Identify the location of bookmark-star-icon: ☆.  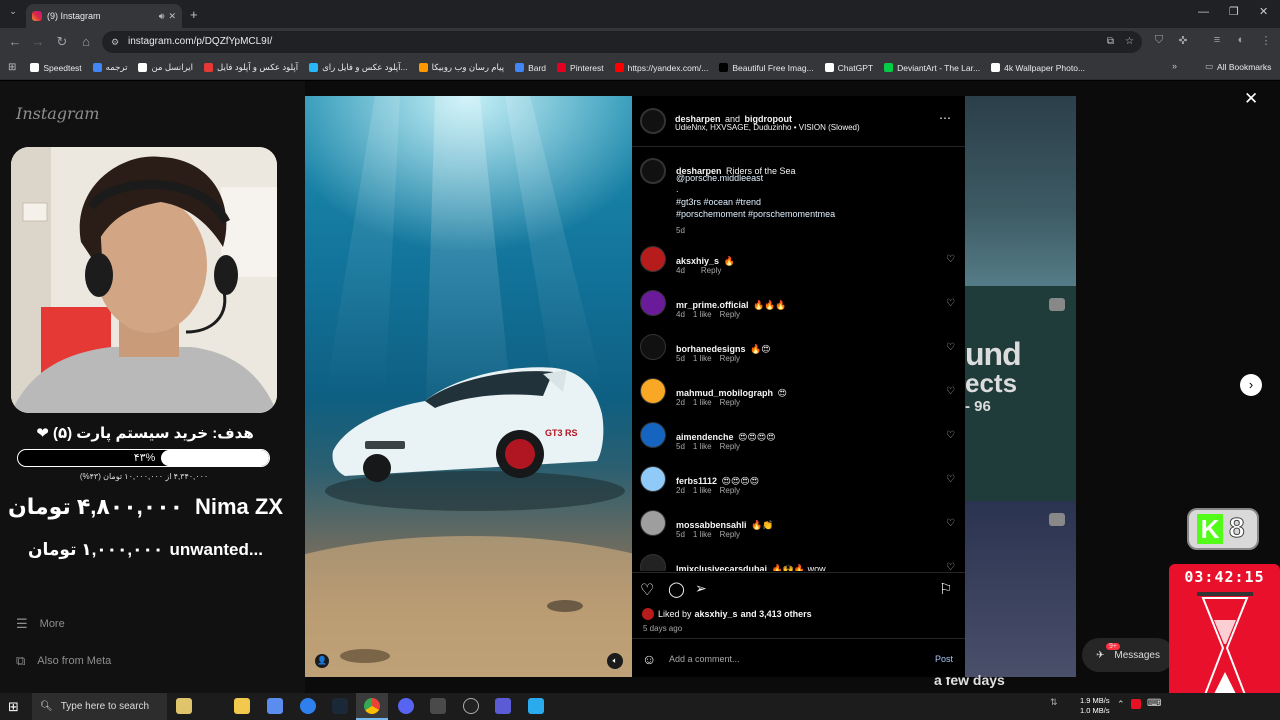
(1129, 42).